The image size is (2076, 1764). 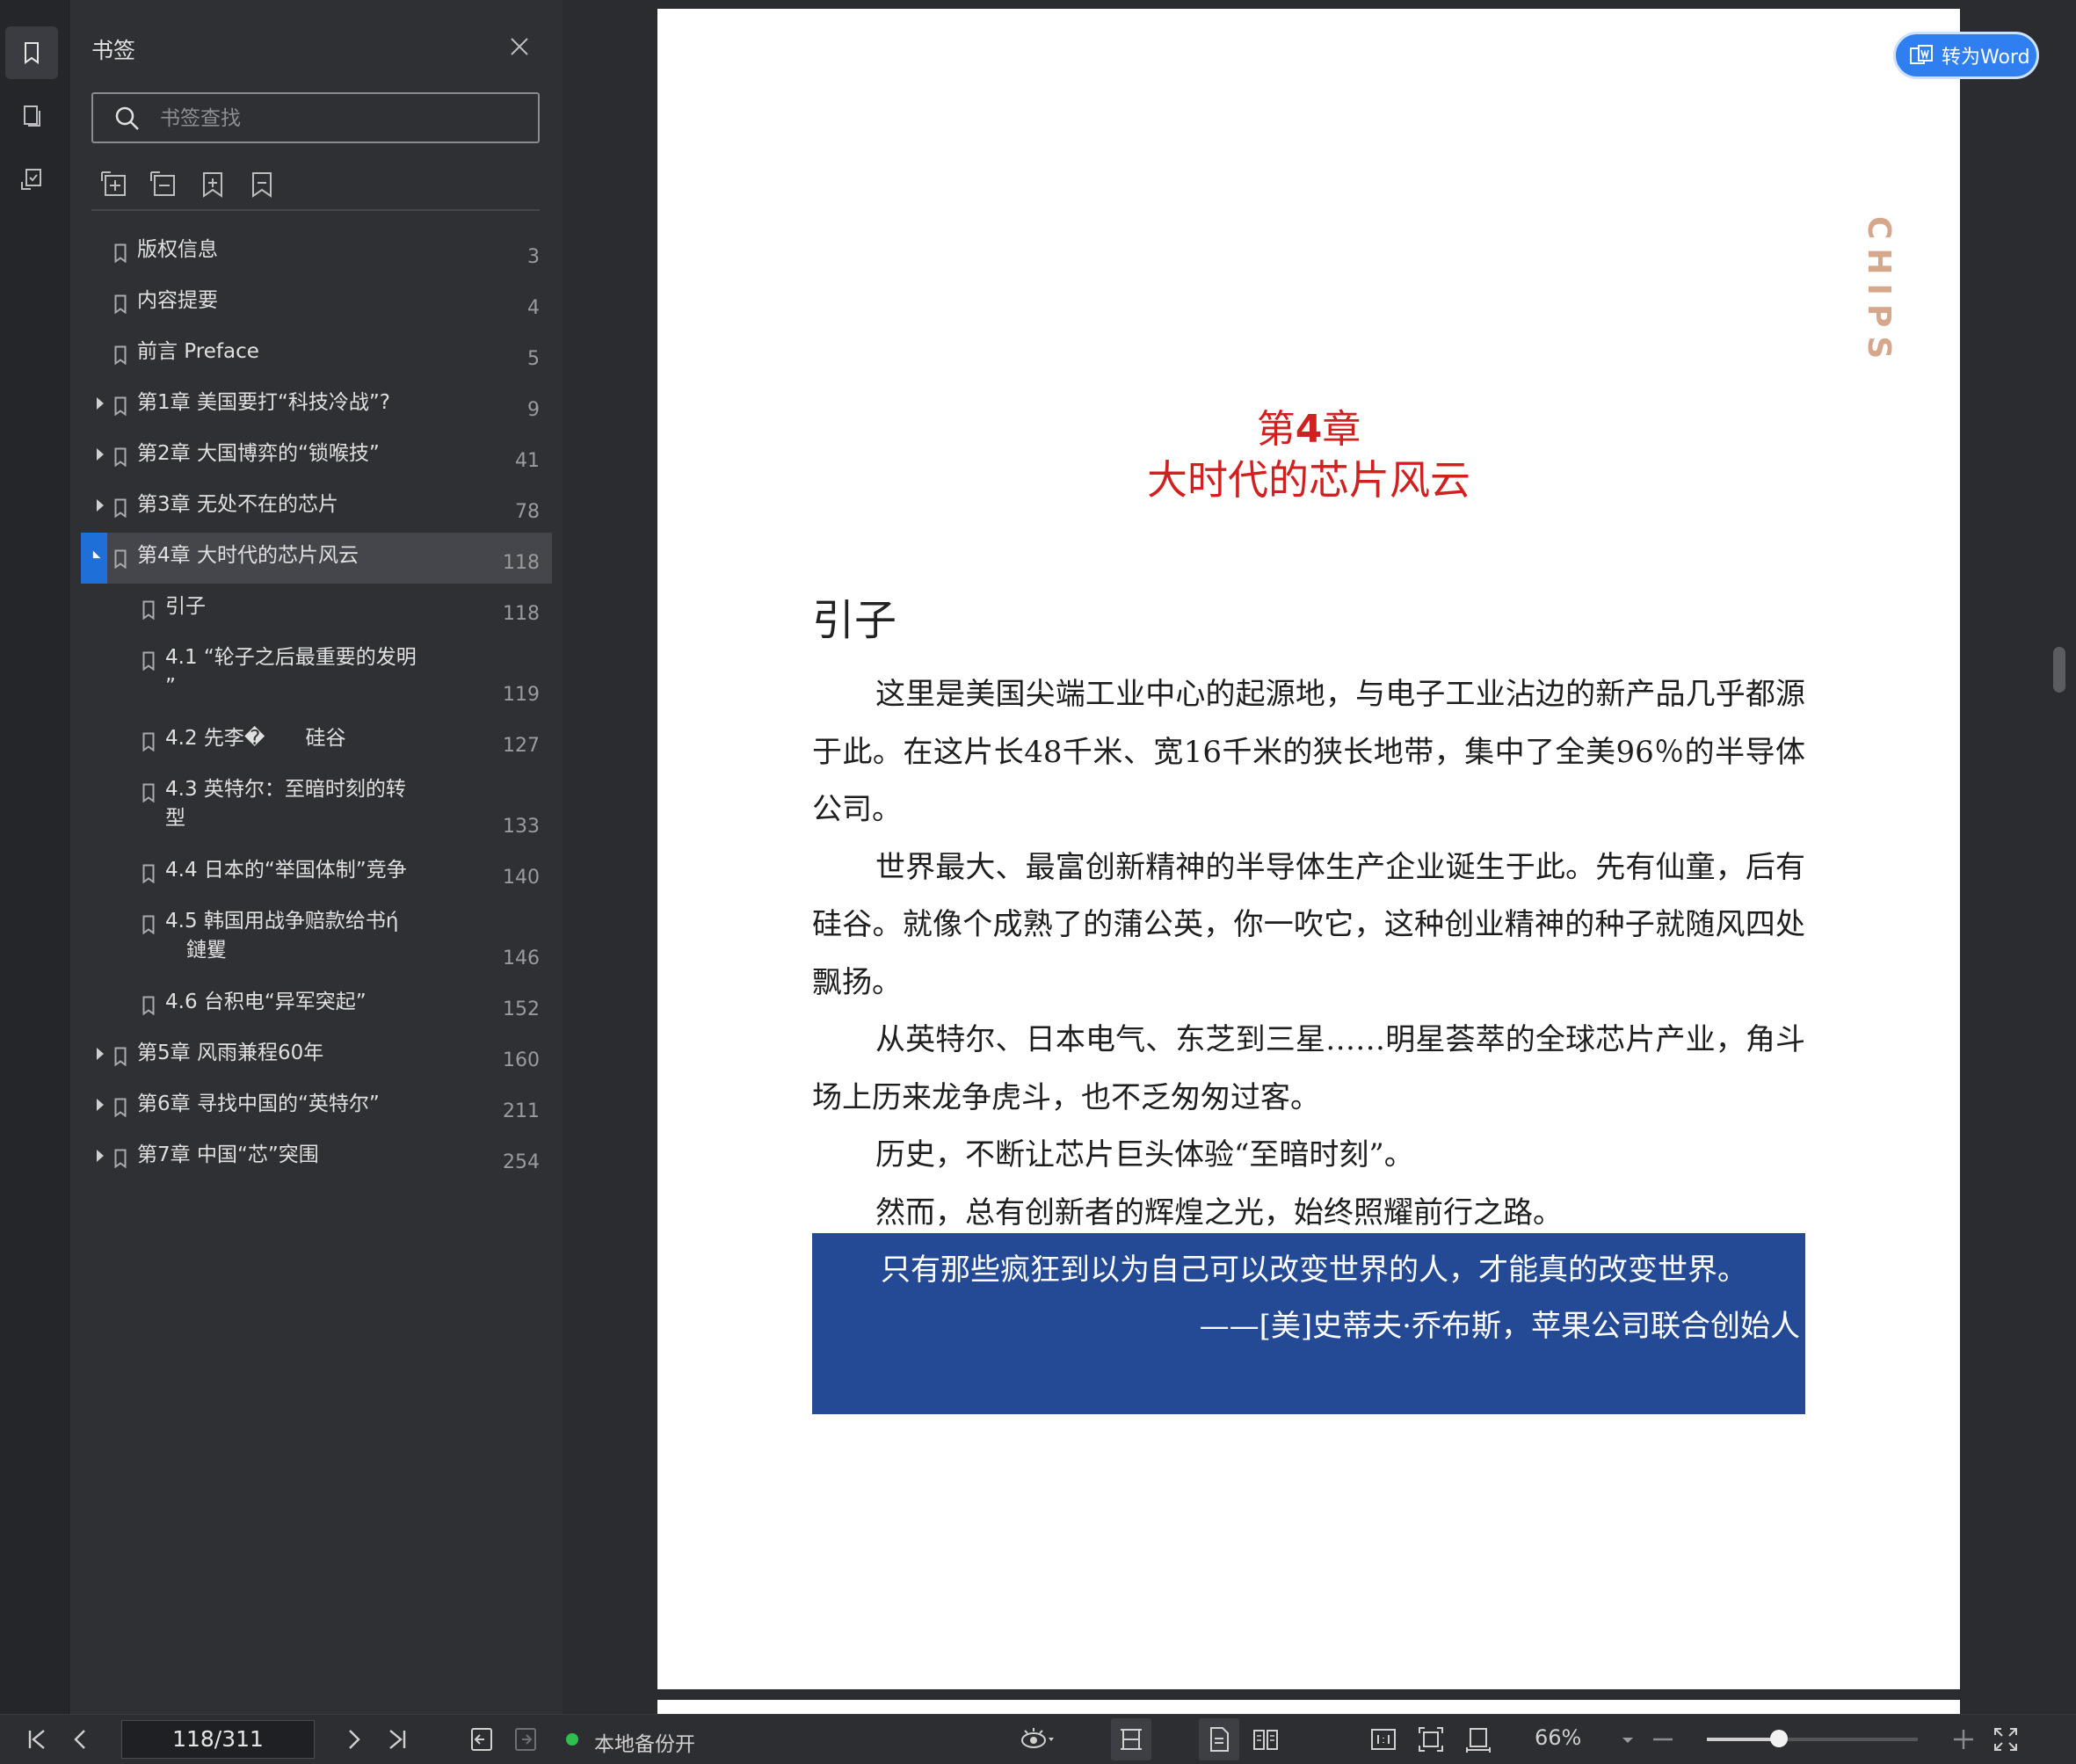 I want to click on bookmark-label: 4.5 韩国用战争赔款给书ή 鏈矍, so click(x=282, y=936).